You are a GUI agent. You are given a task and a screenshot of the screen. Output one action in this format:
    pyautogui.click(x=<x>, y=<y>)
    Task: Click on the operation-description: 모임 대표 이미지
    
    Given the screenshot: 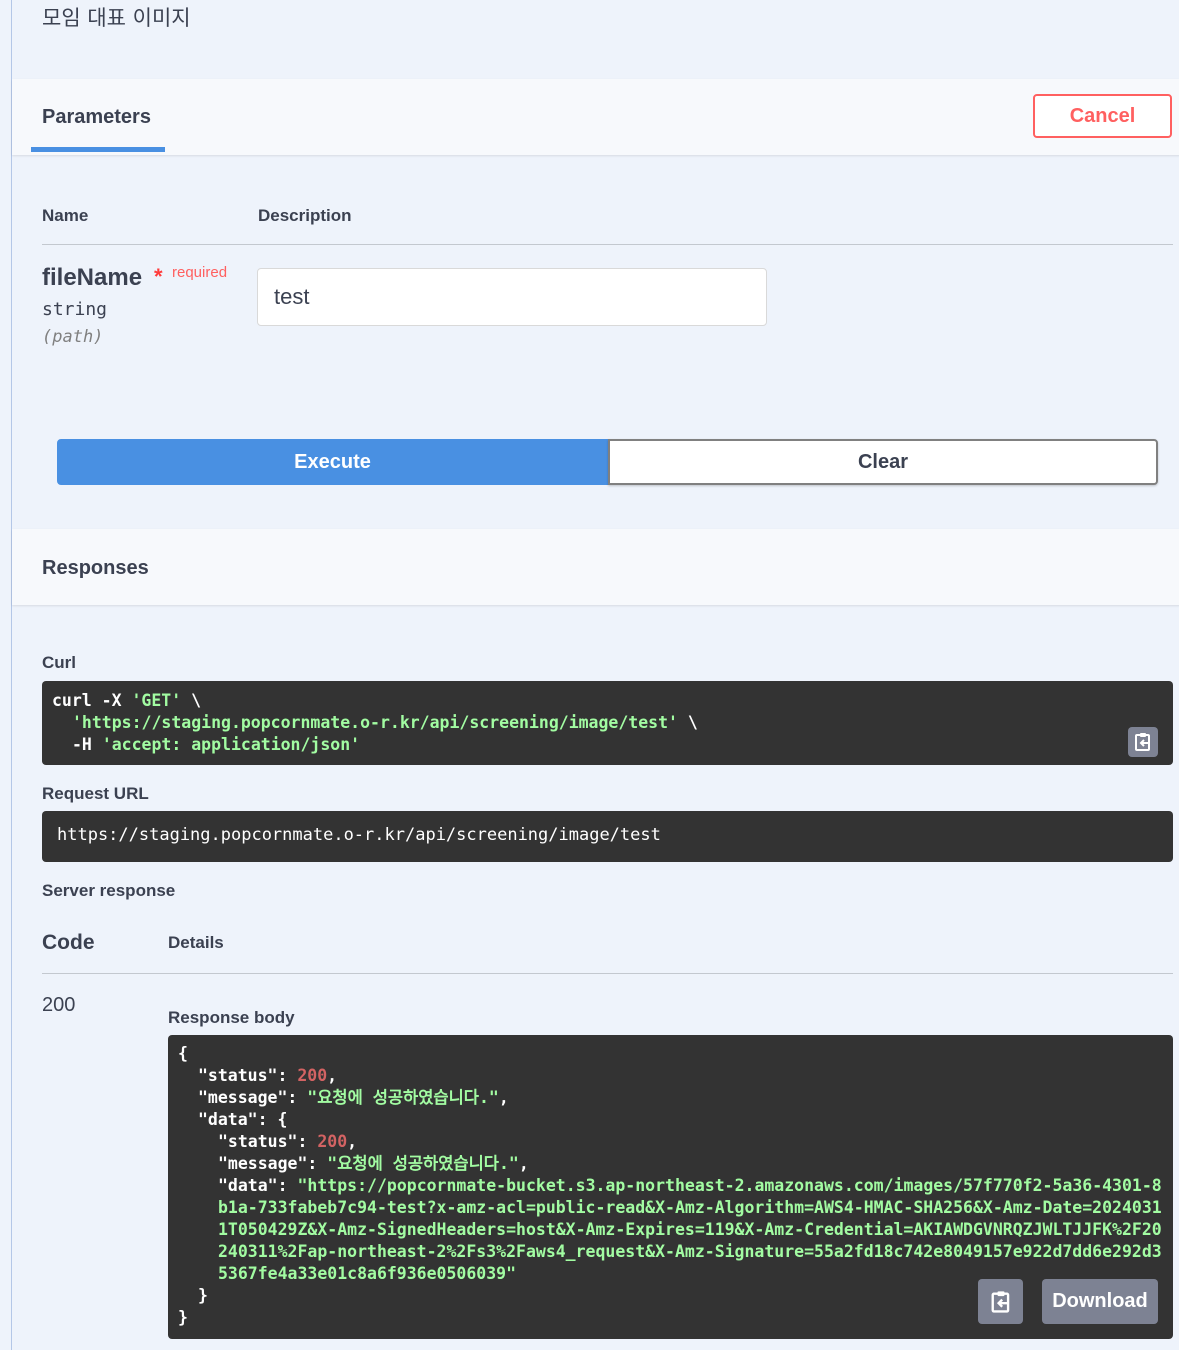 What is the action you would take?
    pyautogui.click(x=116, y=18)
    